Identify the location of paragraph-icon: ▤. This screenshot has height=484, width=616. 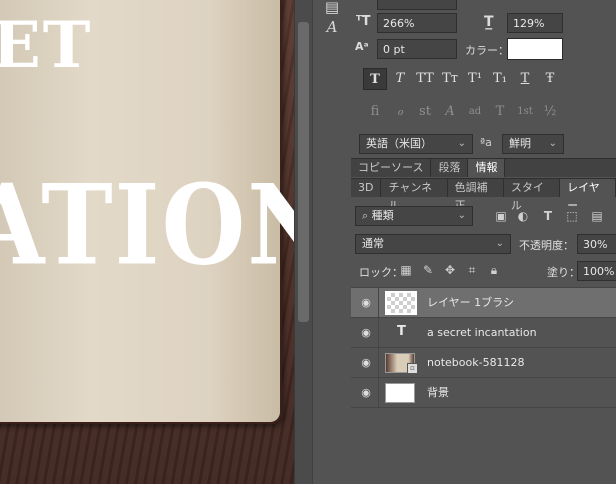
(332, 8).